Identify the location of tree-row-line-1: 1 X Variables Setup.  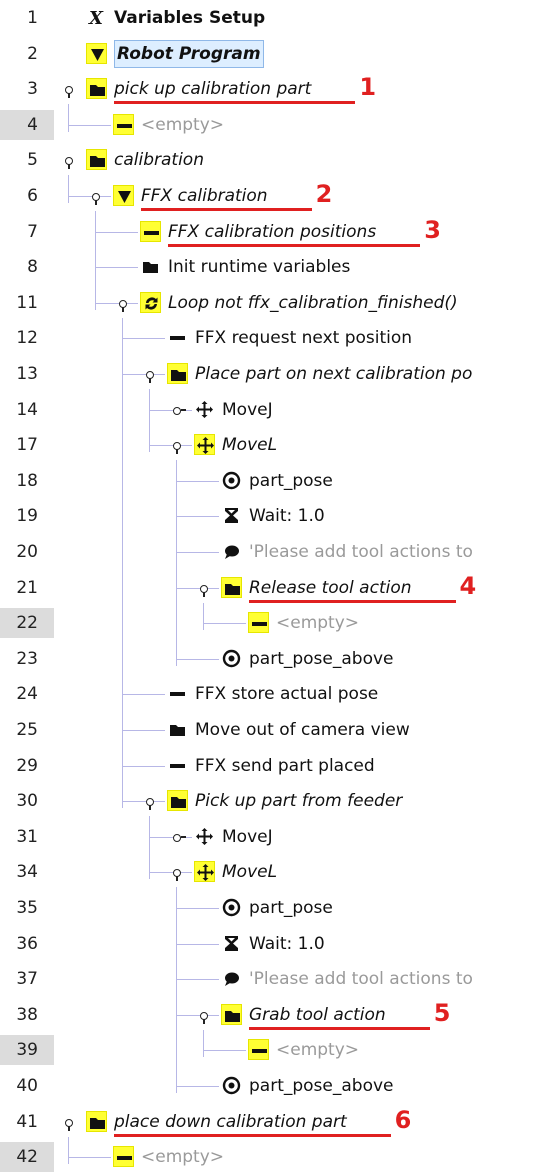
(271, 18).